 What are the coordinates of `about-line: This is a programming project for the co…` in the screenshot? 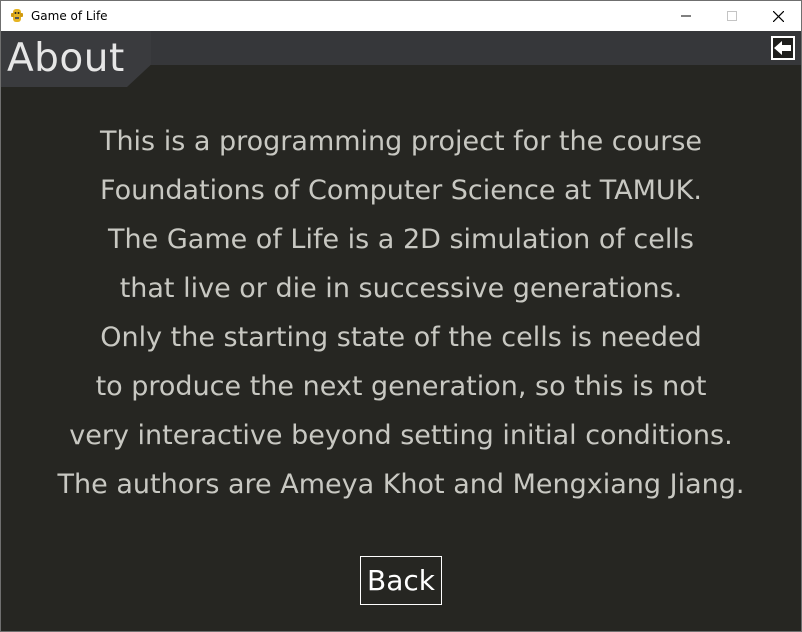 It's located at (401, 141).